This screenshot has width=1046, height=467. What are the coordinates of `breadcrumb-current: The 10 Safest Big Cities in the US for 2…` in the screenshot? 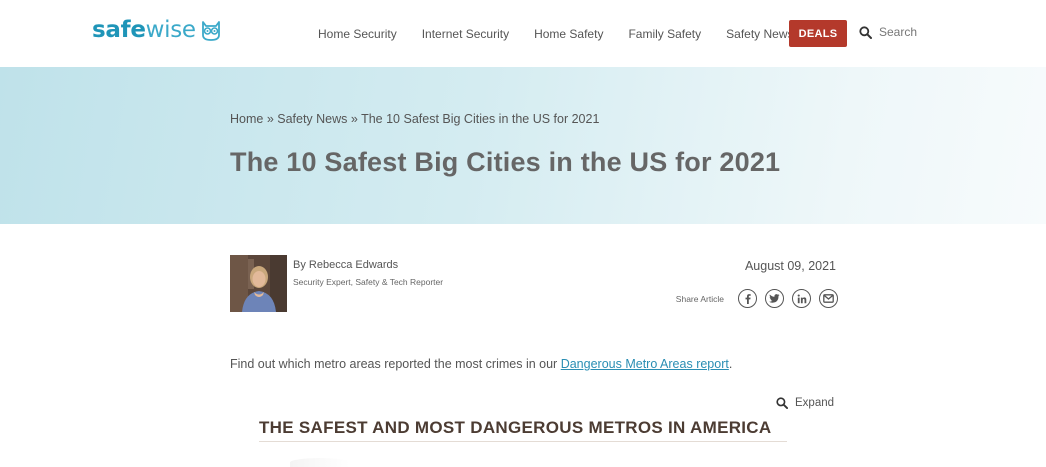 It's located at (480, 119).